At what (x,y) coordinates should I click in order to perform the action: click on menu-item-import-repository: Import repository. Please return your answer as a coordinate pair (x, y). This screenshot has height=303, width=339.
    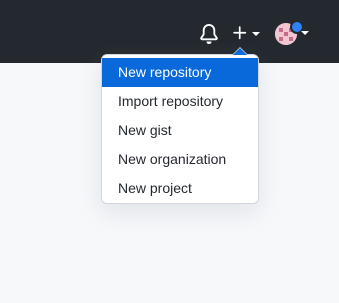
    Looking at the image, I should click on (180, 101).